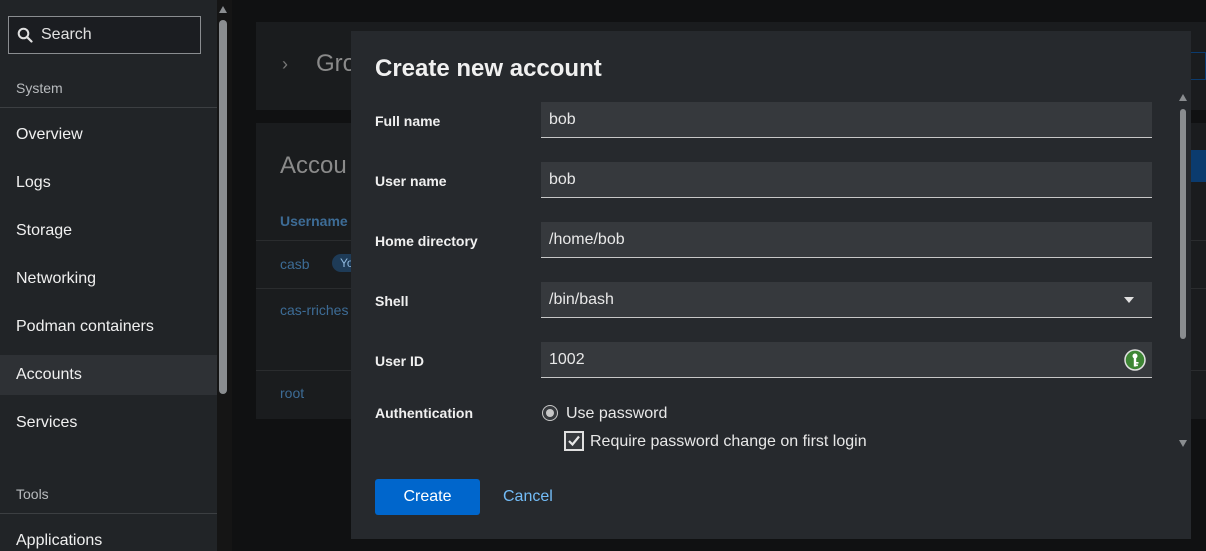  What do you see at coordinates (108, 494) in the screenshot?
I see `nav-section-tools: Tools` at bounding box center [108, 494].